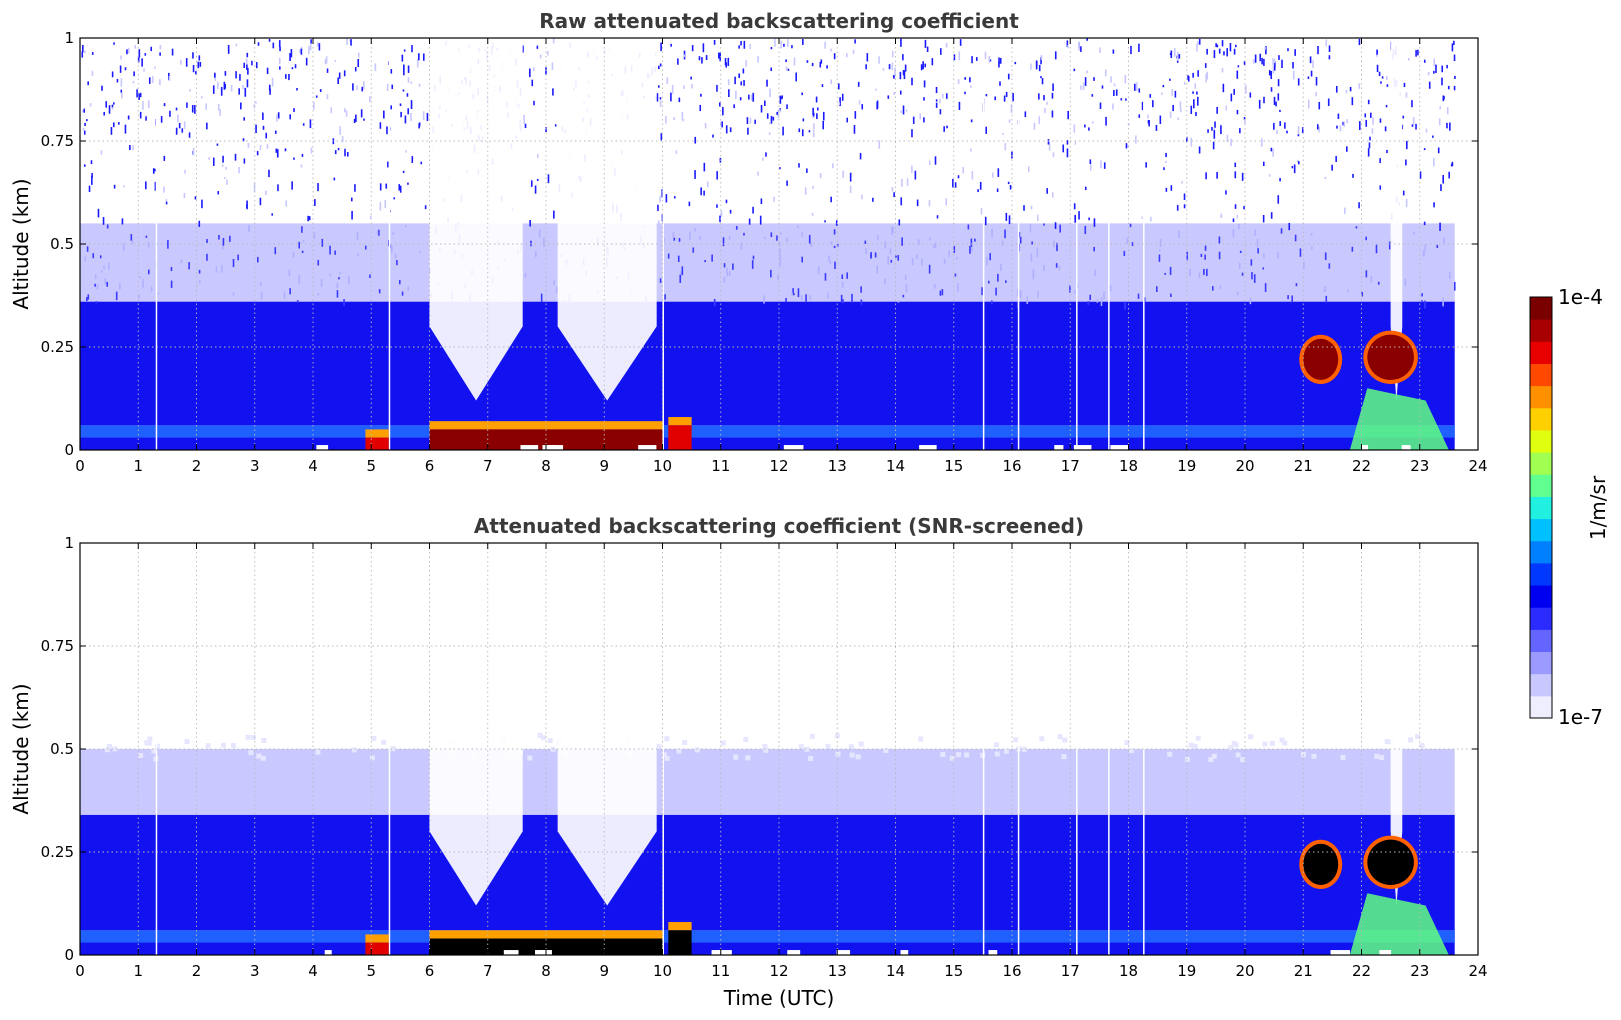 Image resolution: width=1621 pixels, height=1020 pixels. What do you see at coordinates (1569, 507) in the screenshot?
I see `colorbar: 1e-4 1e-7 1/m/sr` at bounding box center [1569, 507].